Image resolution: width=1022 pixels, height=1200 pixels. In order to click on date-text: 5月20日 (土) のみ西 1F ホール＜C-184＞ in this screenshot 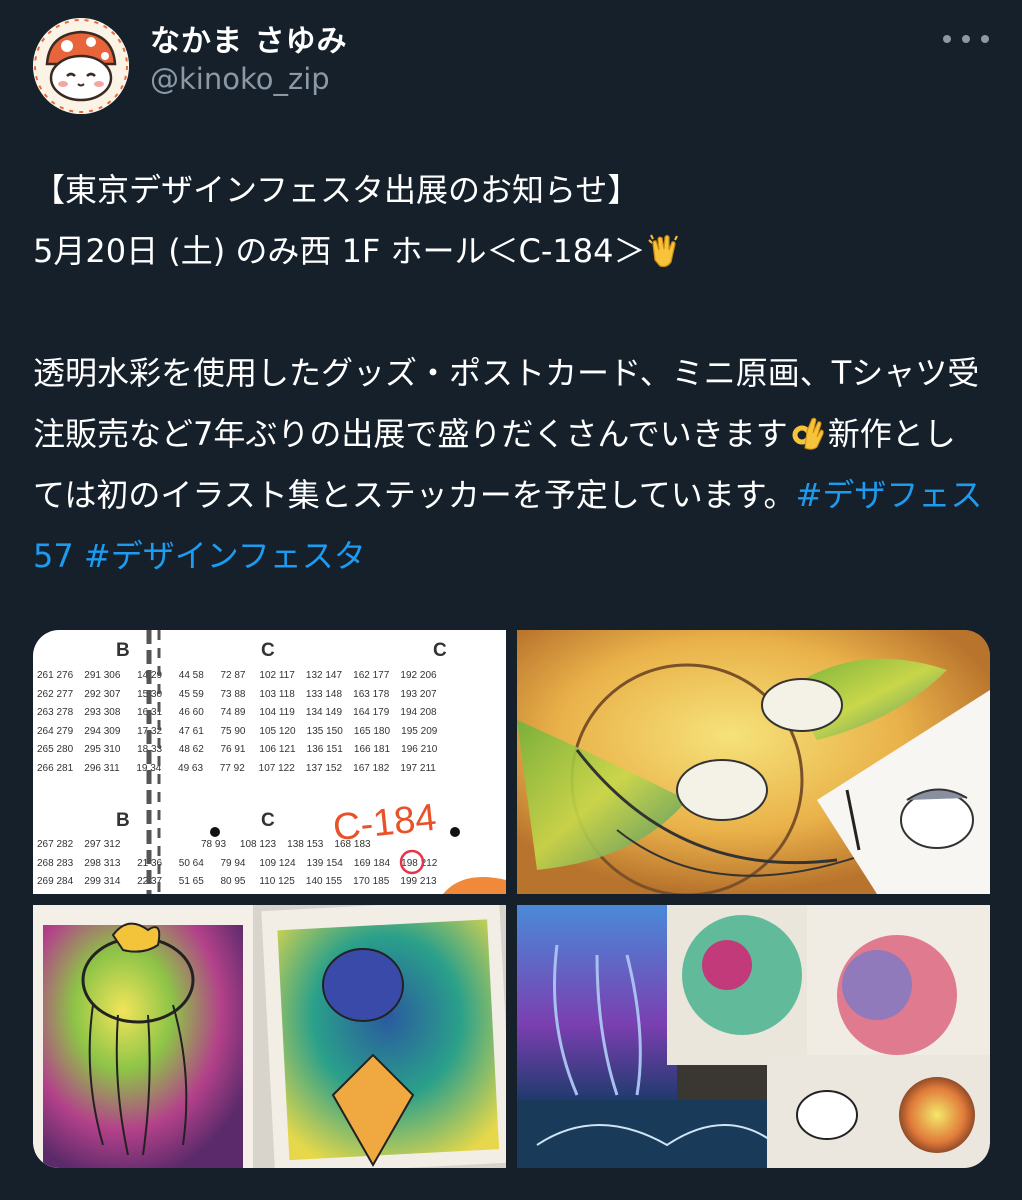, I will do `click(339, 251)`.